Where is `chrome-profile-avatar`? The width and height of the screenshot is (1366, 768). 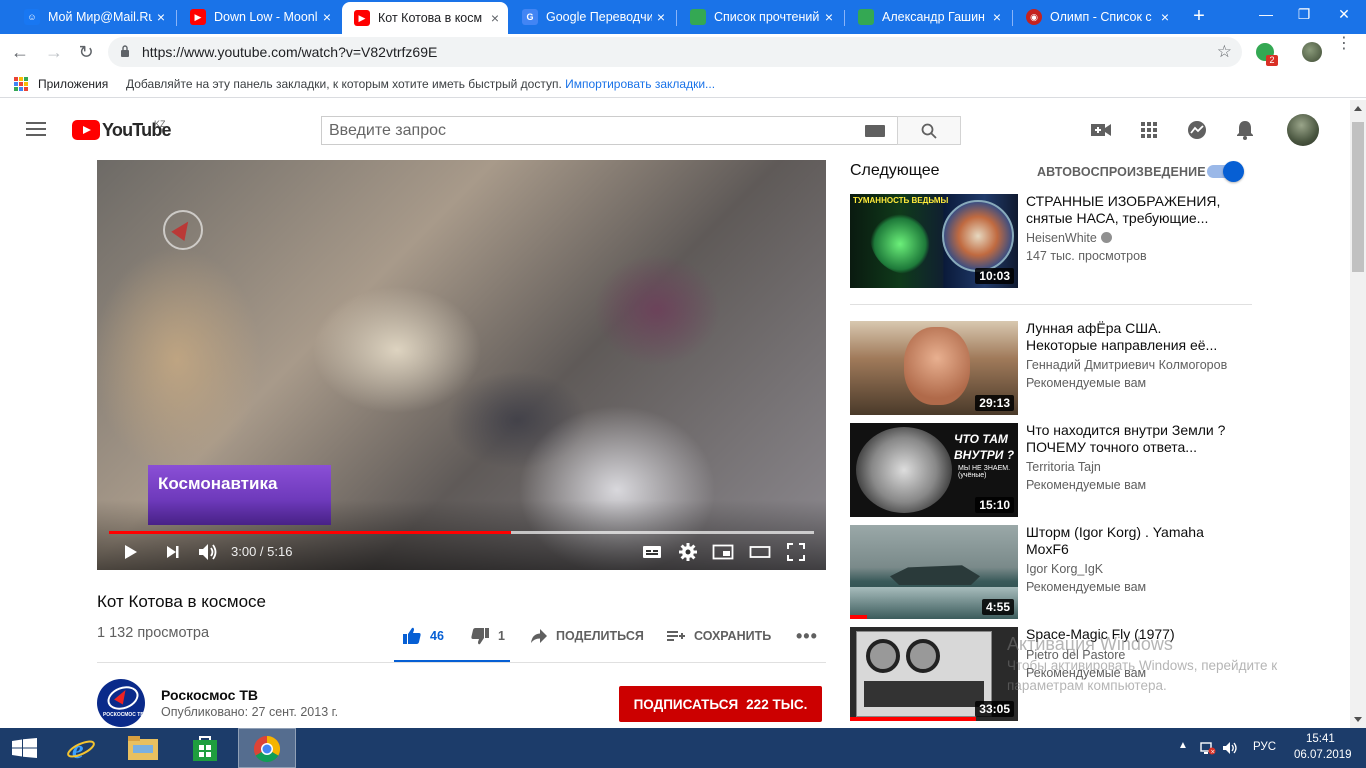 chrome-profile-avatar is located at coordinates (1312, 52).